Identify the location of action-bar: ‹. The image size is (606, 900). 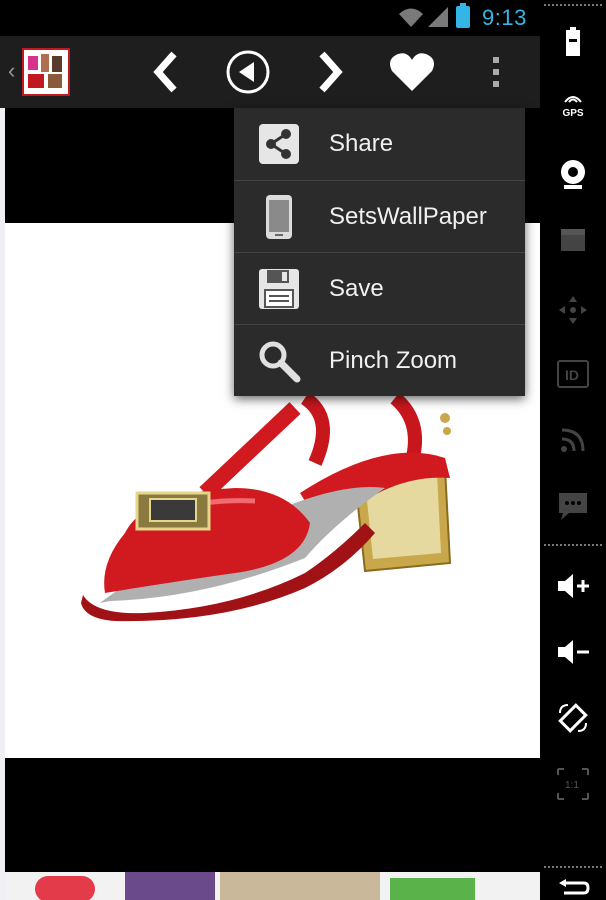
(270, 72).